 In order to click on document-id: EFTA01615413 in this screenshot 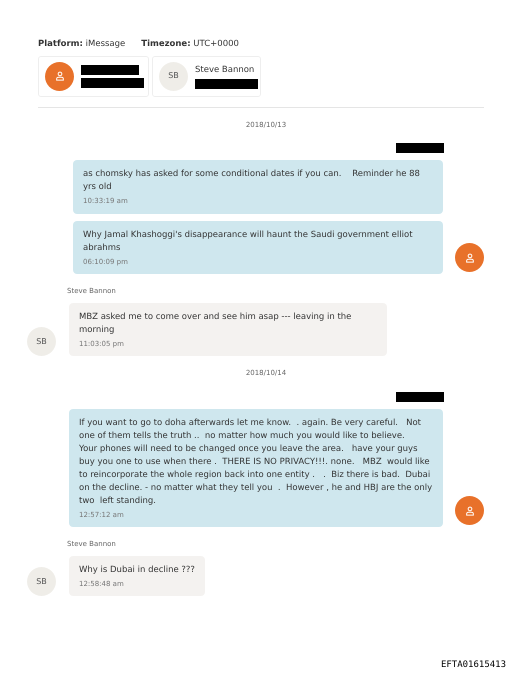, I will do `click(473, 665)`.